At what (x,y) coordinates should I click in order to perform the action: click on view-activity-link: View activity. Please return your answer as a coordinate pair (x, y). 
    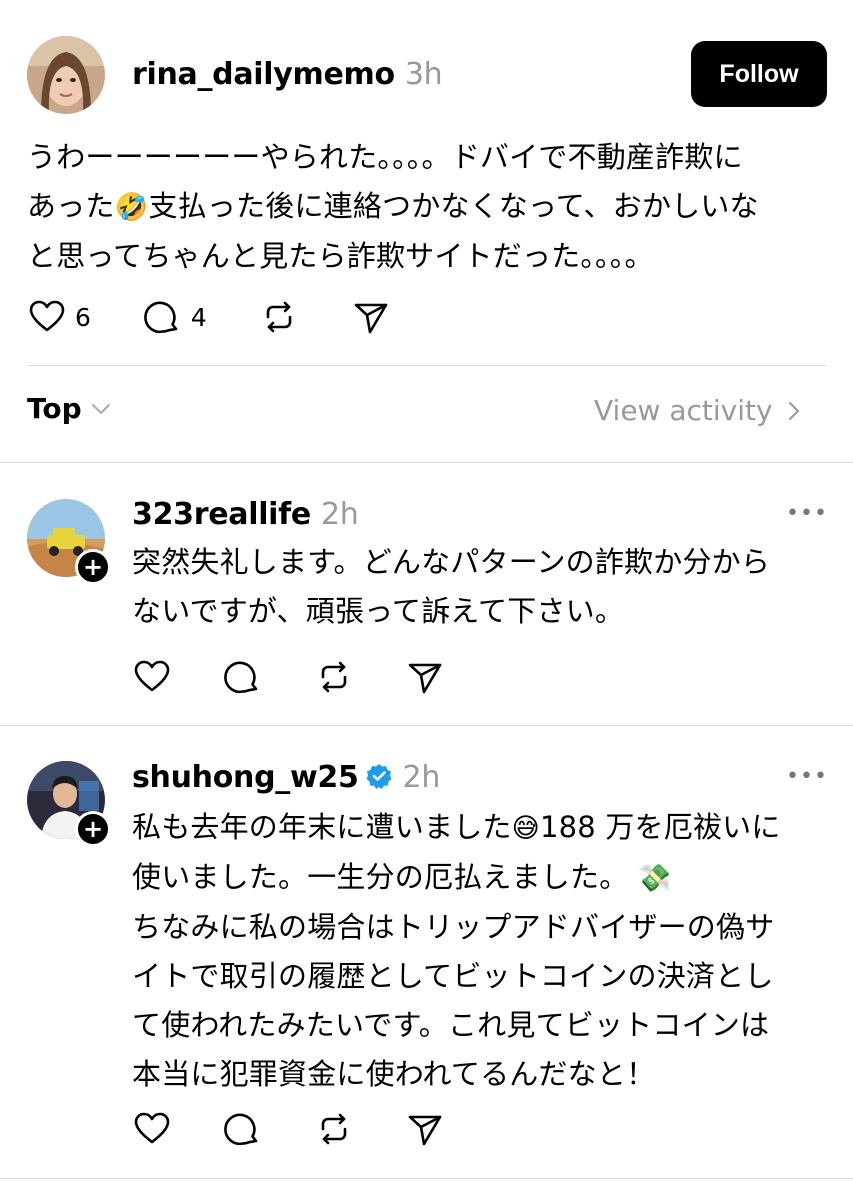
    Looking at the image, I should click on (697, 410).